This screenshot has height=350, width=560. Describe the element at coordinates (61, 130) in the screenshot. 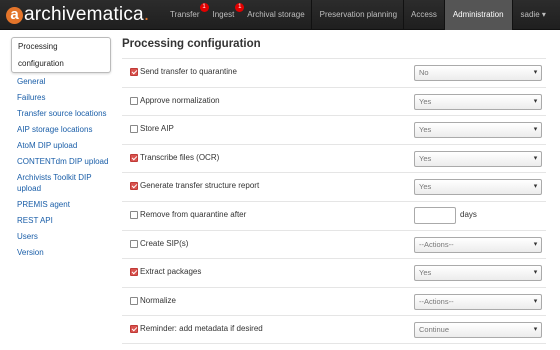

I see `sidebar-item-aip-storage-locations: AIP storage locations` at that location.